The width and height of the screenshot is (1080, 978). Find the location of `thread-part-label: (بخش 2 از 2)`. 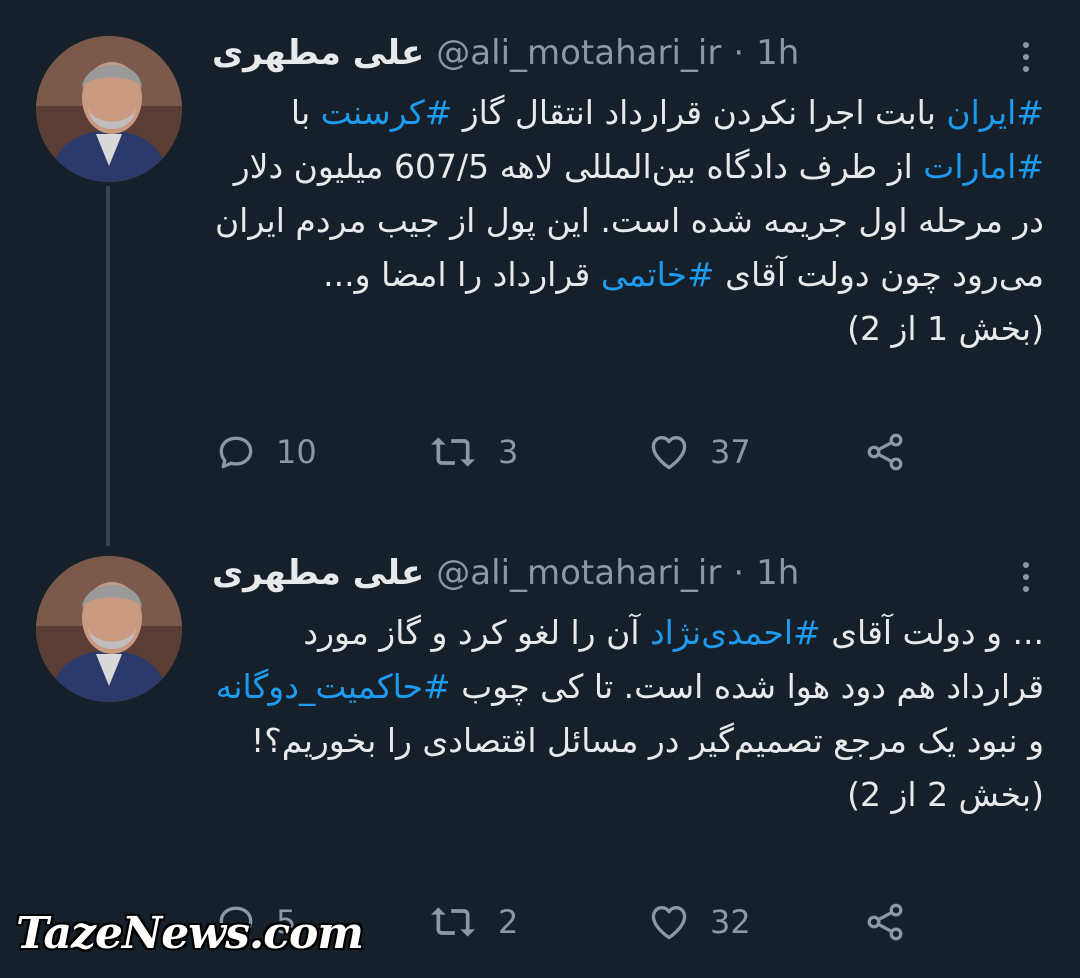

thread-part-label: (بخش 2 از 2) is located at coordinates (945, 794).